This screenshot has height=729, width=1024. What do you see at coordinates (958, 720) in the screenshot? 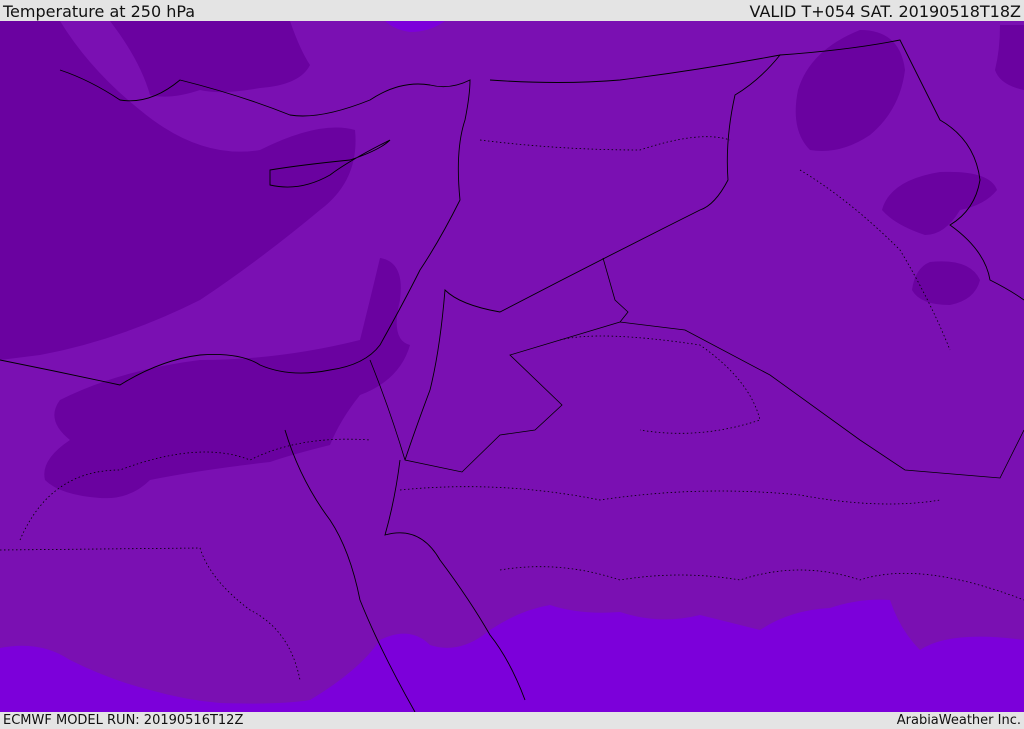
I see `credit: ArabiaWeather Inc.` at bounding box center [958, 720].